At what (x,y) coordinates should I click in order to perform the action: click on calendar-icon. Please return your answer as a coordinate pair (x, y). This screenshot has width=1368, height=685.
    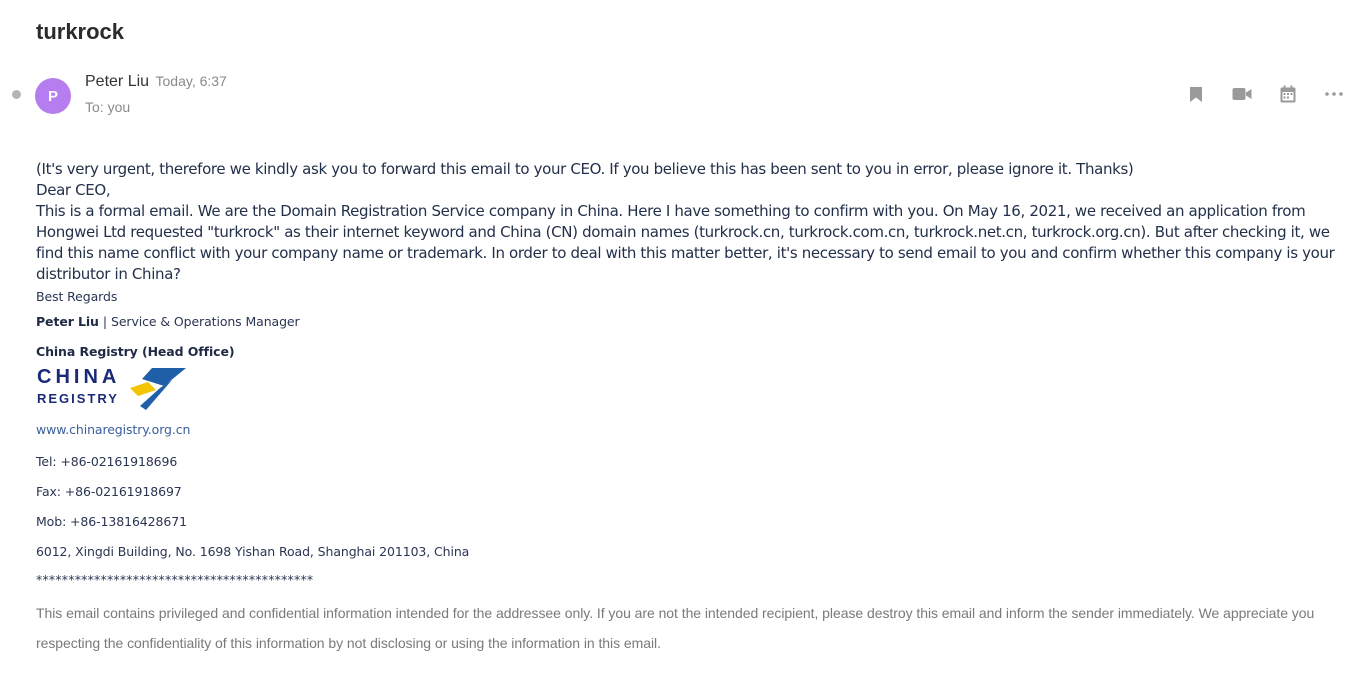
    Looking at the image, I should click on (1288, 94).